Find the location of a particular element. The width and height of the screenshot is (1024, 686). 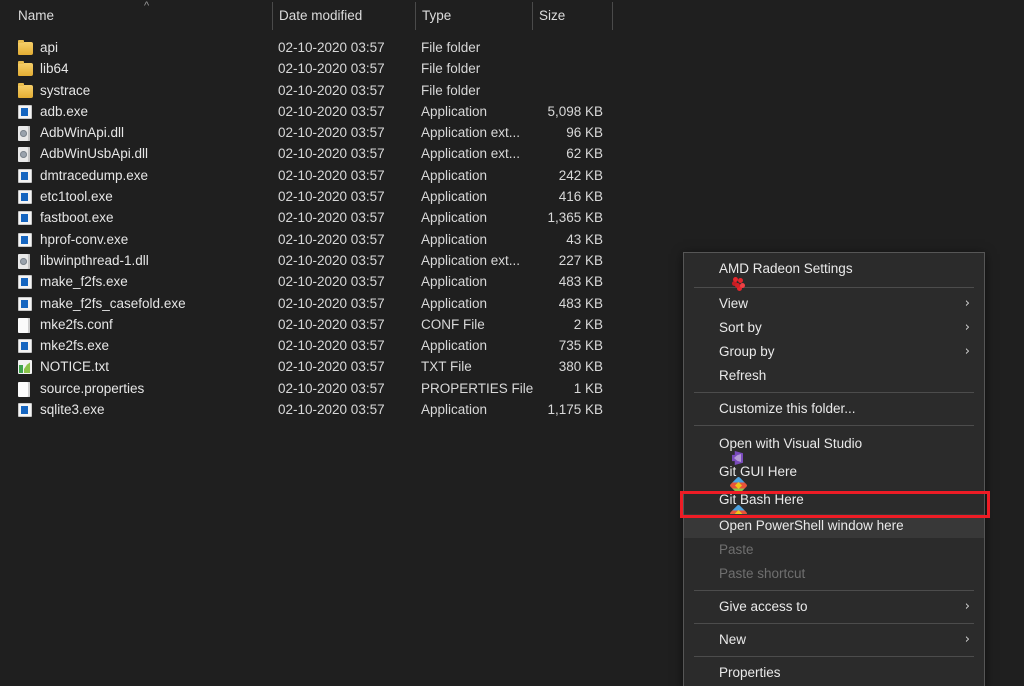

file-name: lib64 is located at coordinates (54, 69).